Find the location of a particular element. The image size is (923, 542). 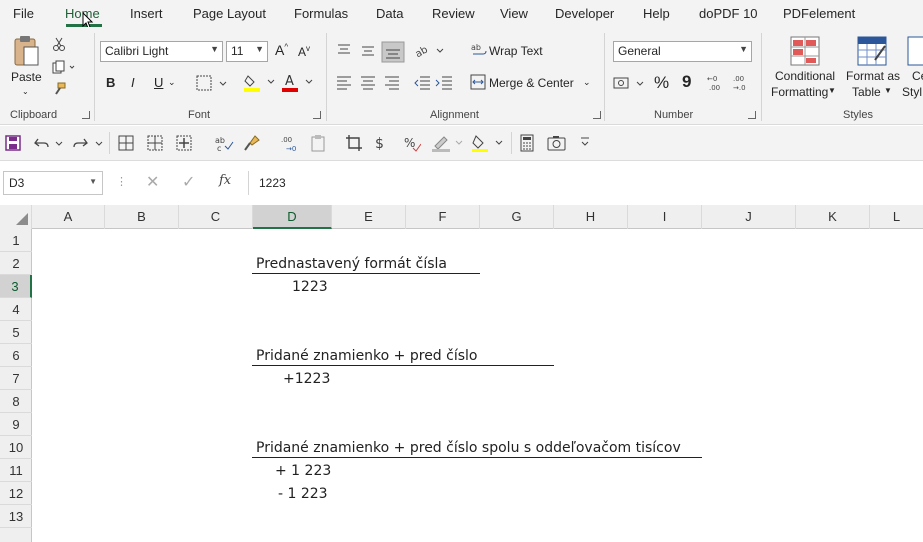

paste-icon is located at coordinates (27, 52).